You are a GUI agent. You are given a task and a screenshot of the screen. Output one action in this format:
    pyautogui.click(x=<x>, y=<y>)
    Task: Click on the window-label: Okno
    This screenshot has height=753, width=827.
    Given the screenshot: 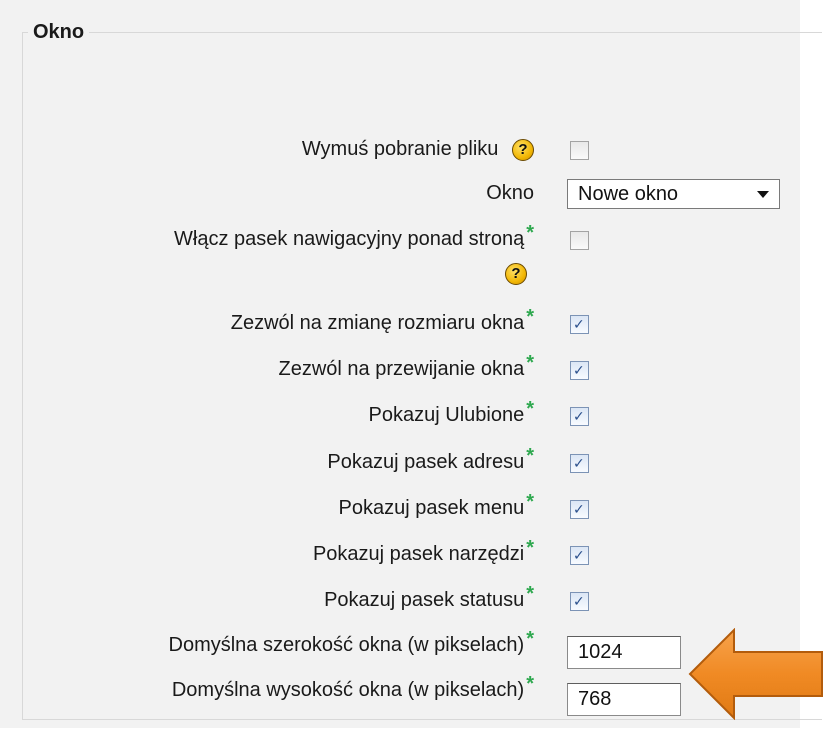 What is the action you would take?
    pyautogui.click(x=510, y=193)
    